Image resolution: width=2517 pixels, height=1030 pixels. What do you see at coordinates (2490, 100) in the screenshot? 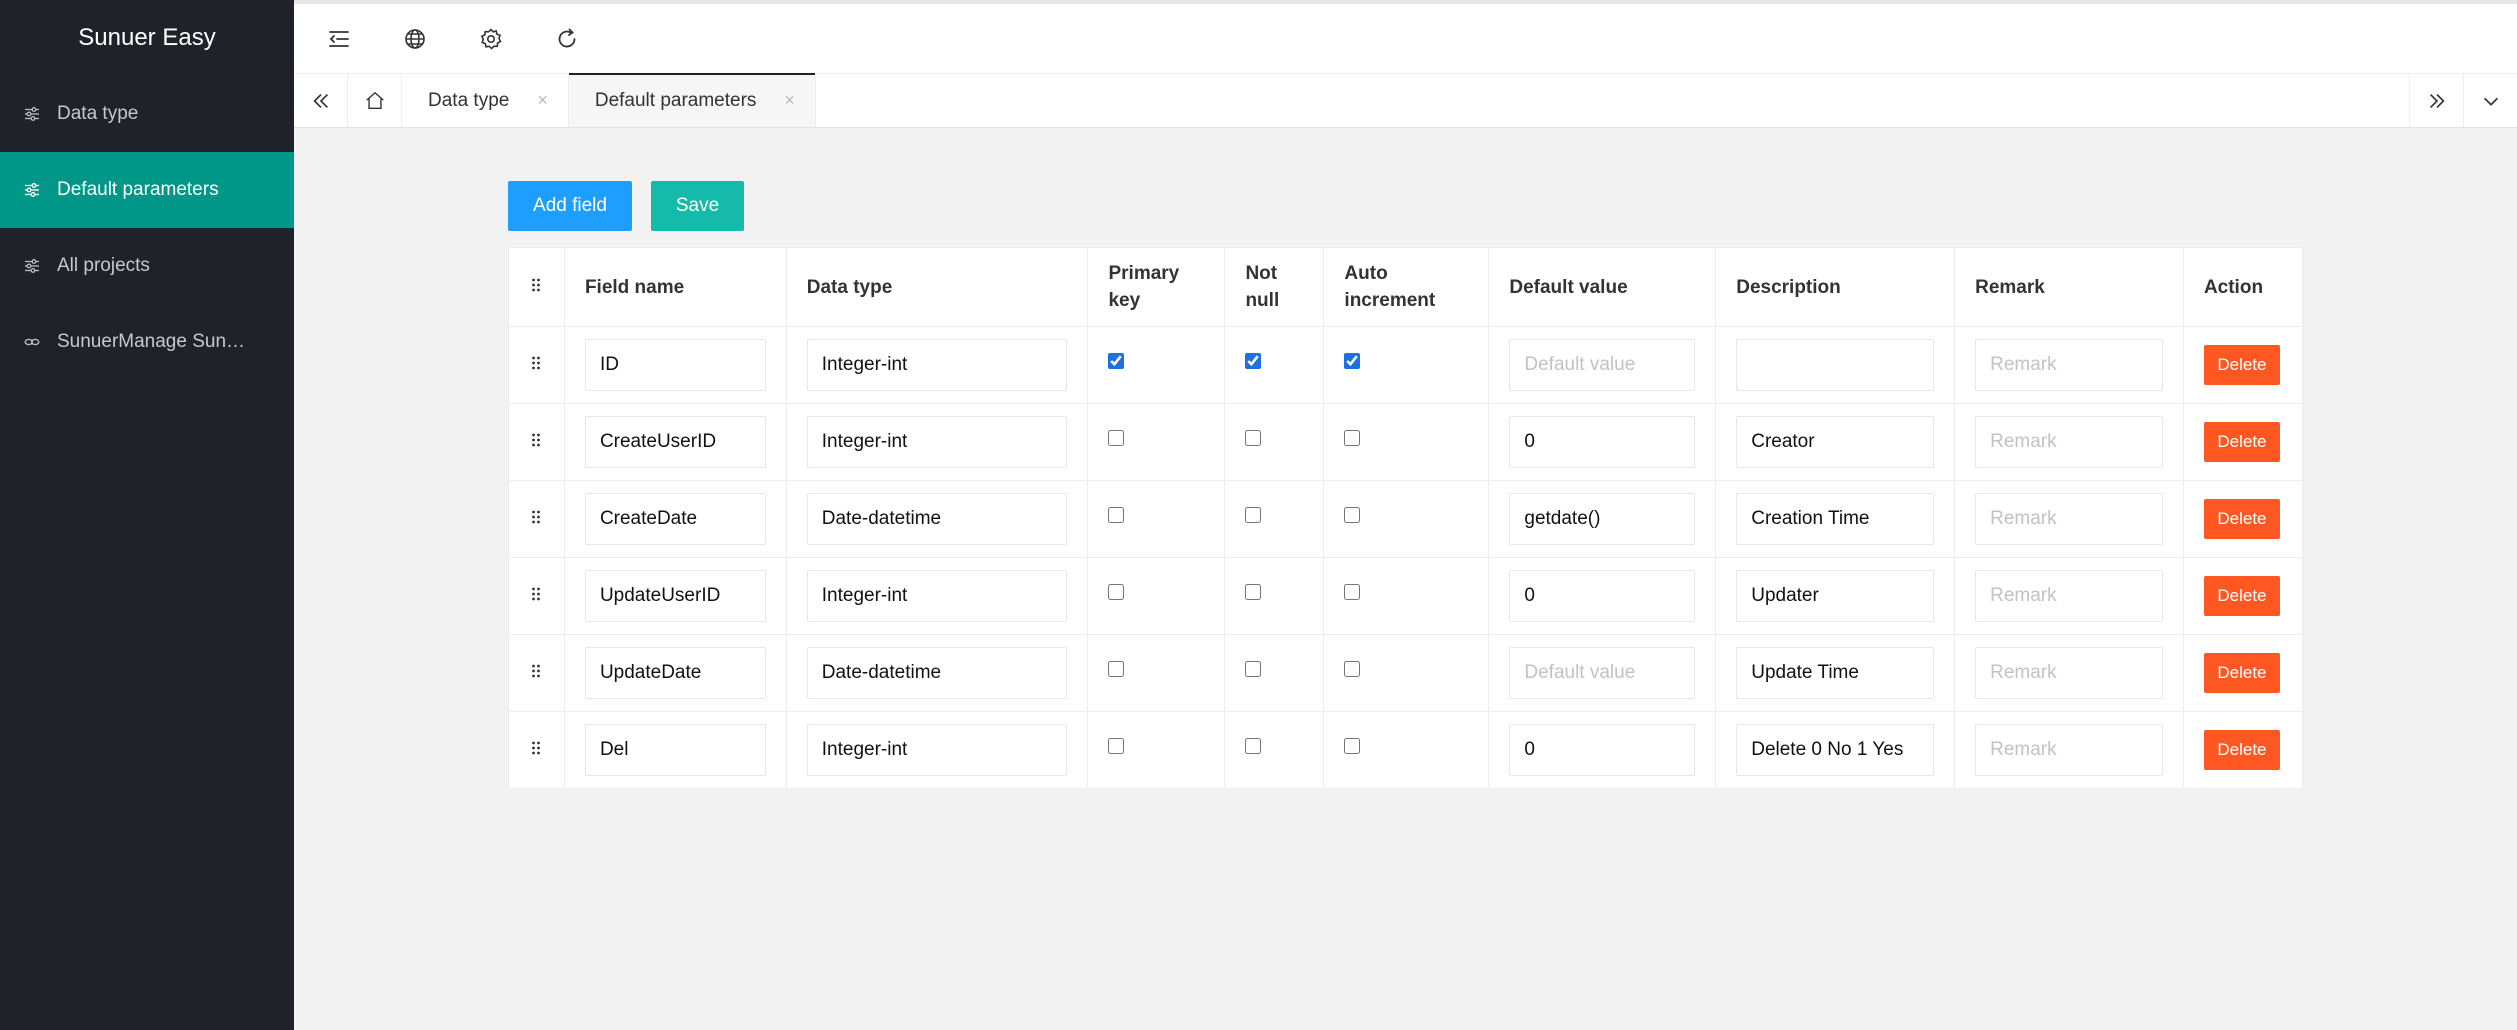
I see `tabs-menu-button` at bounding box center [2490, 100].